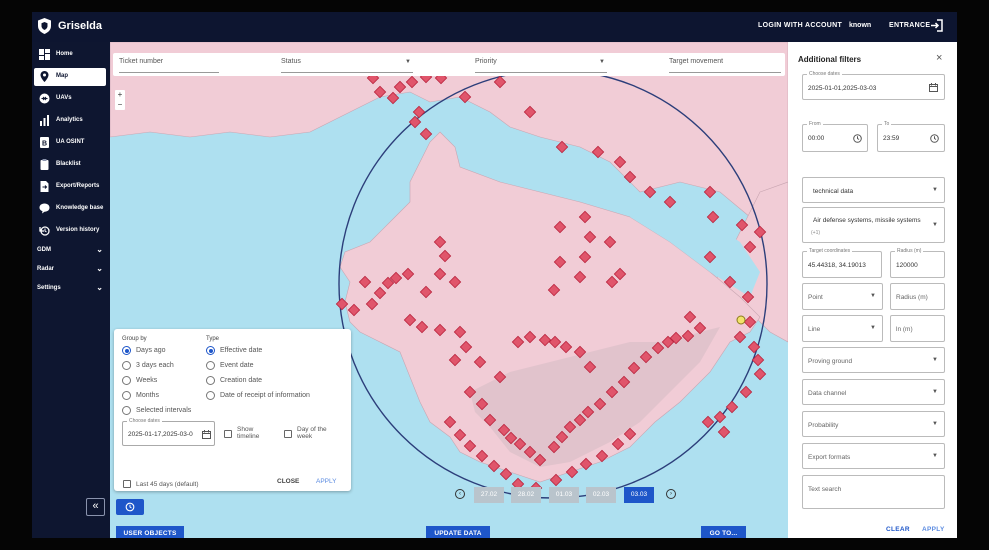 The height and width of the screenshot is (550, 989). What do you see at coordinates (120, 95) in the screenshot?
I see `zoom-in-button: +` at bounding box center [120, 95].